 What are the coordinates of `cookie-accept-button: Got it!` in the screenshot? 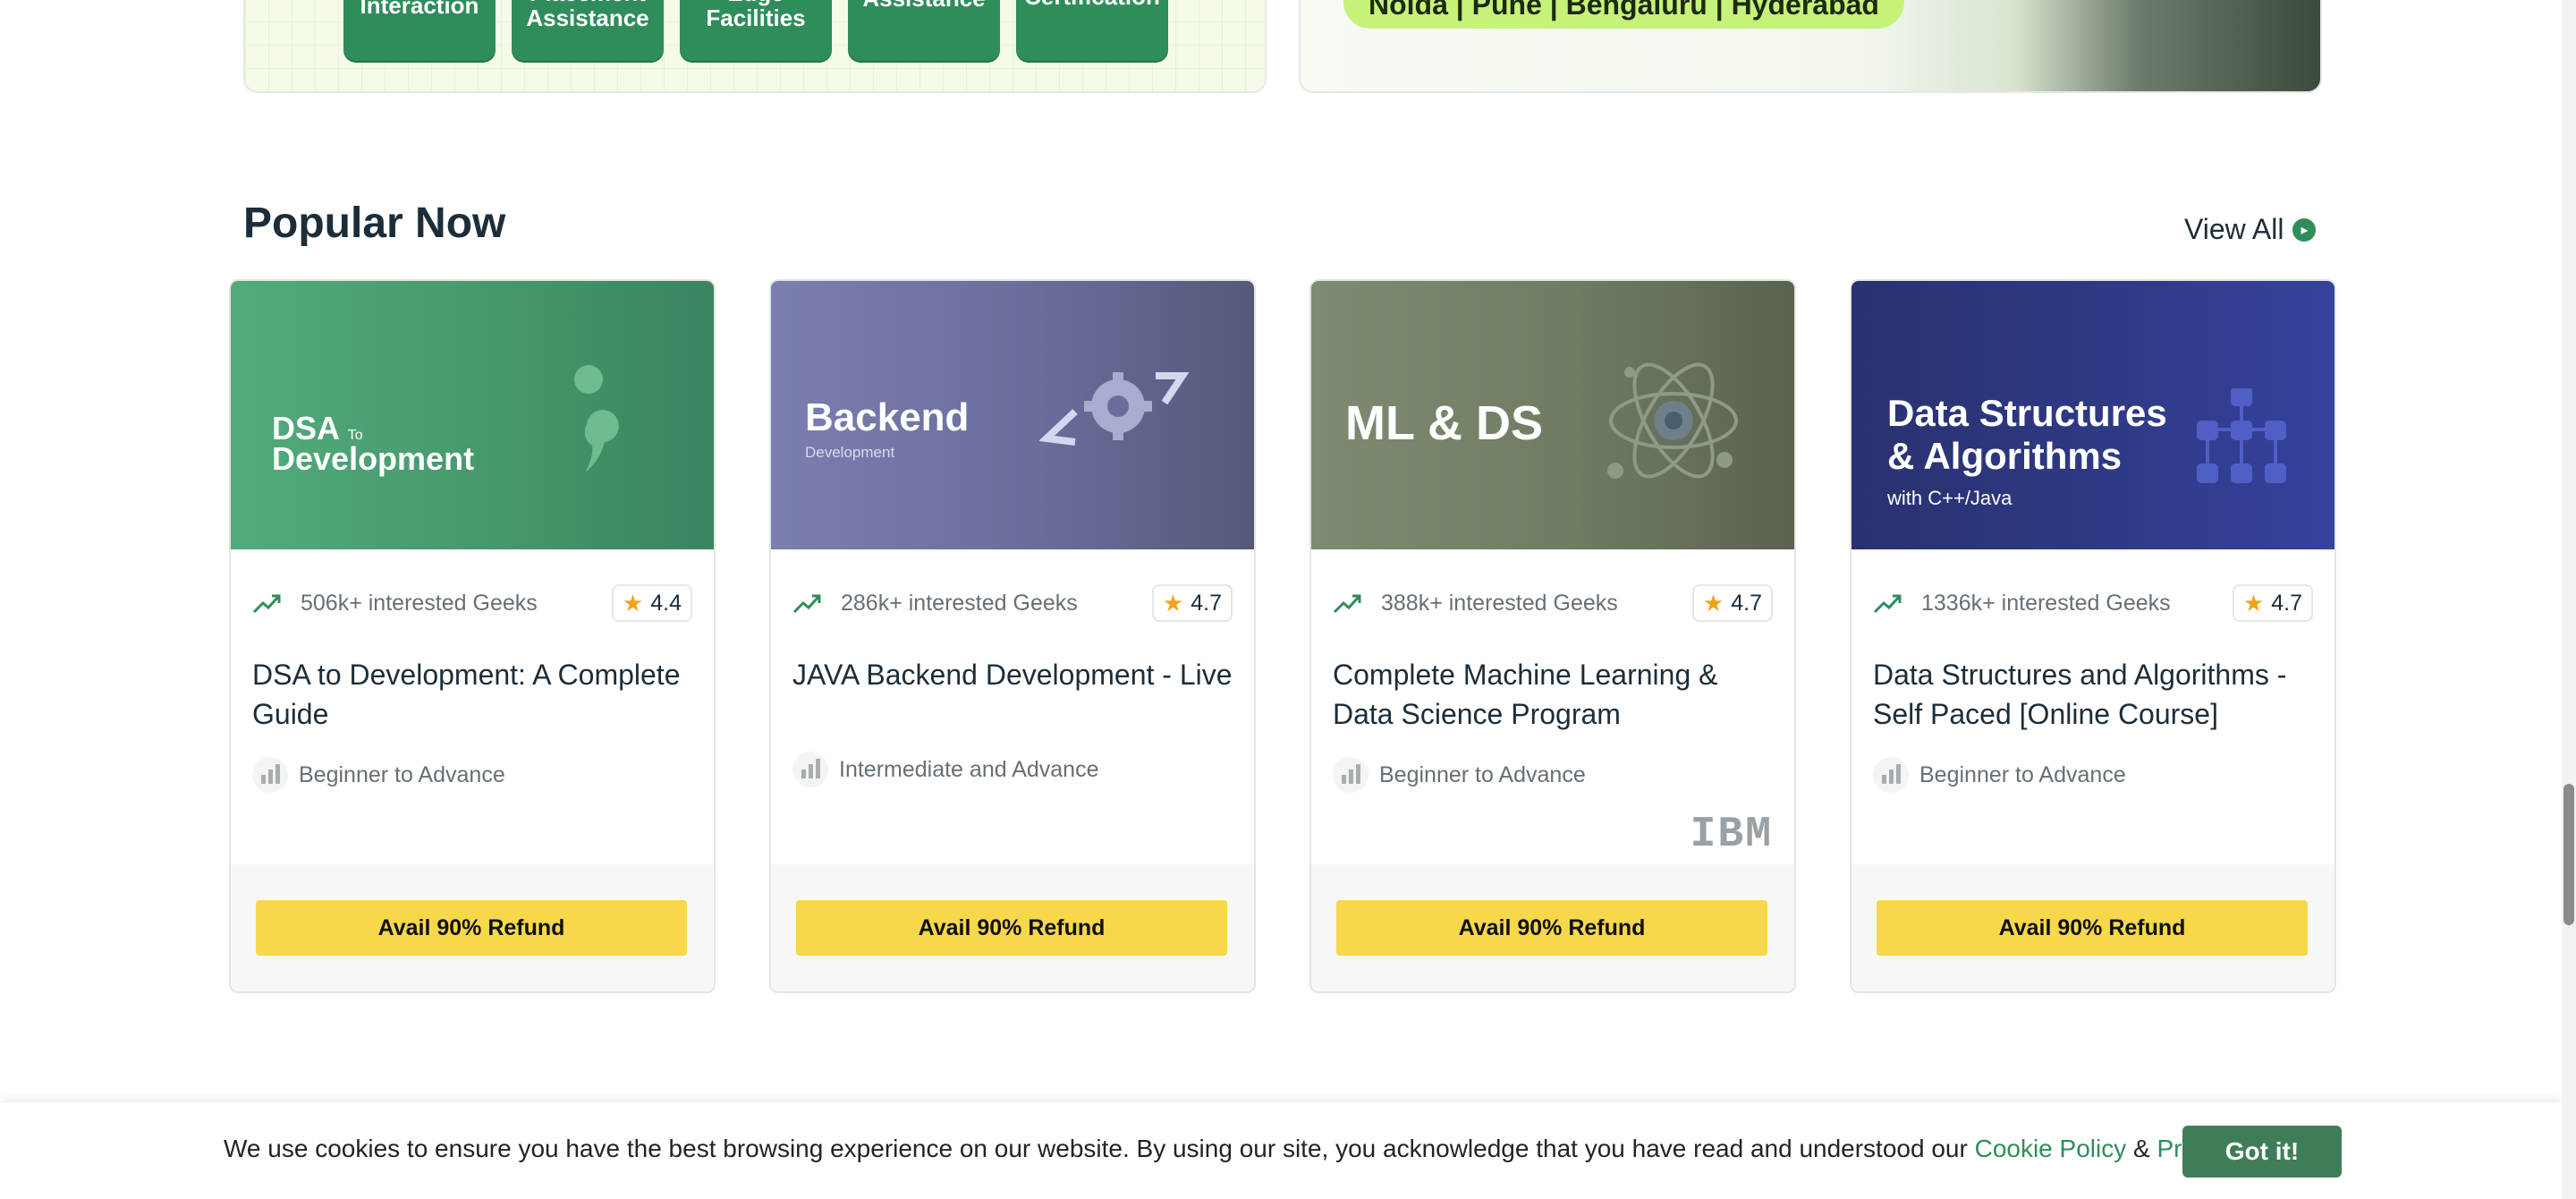 It's located at (2262, 1152).